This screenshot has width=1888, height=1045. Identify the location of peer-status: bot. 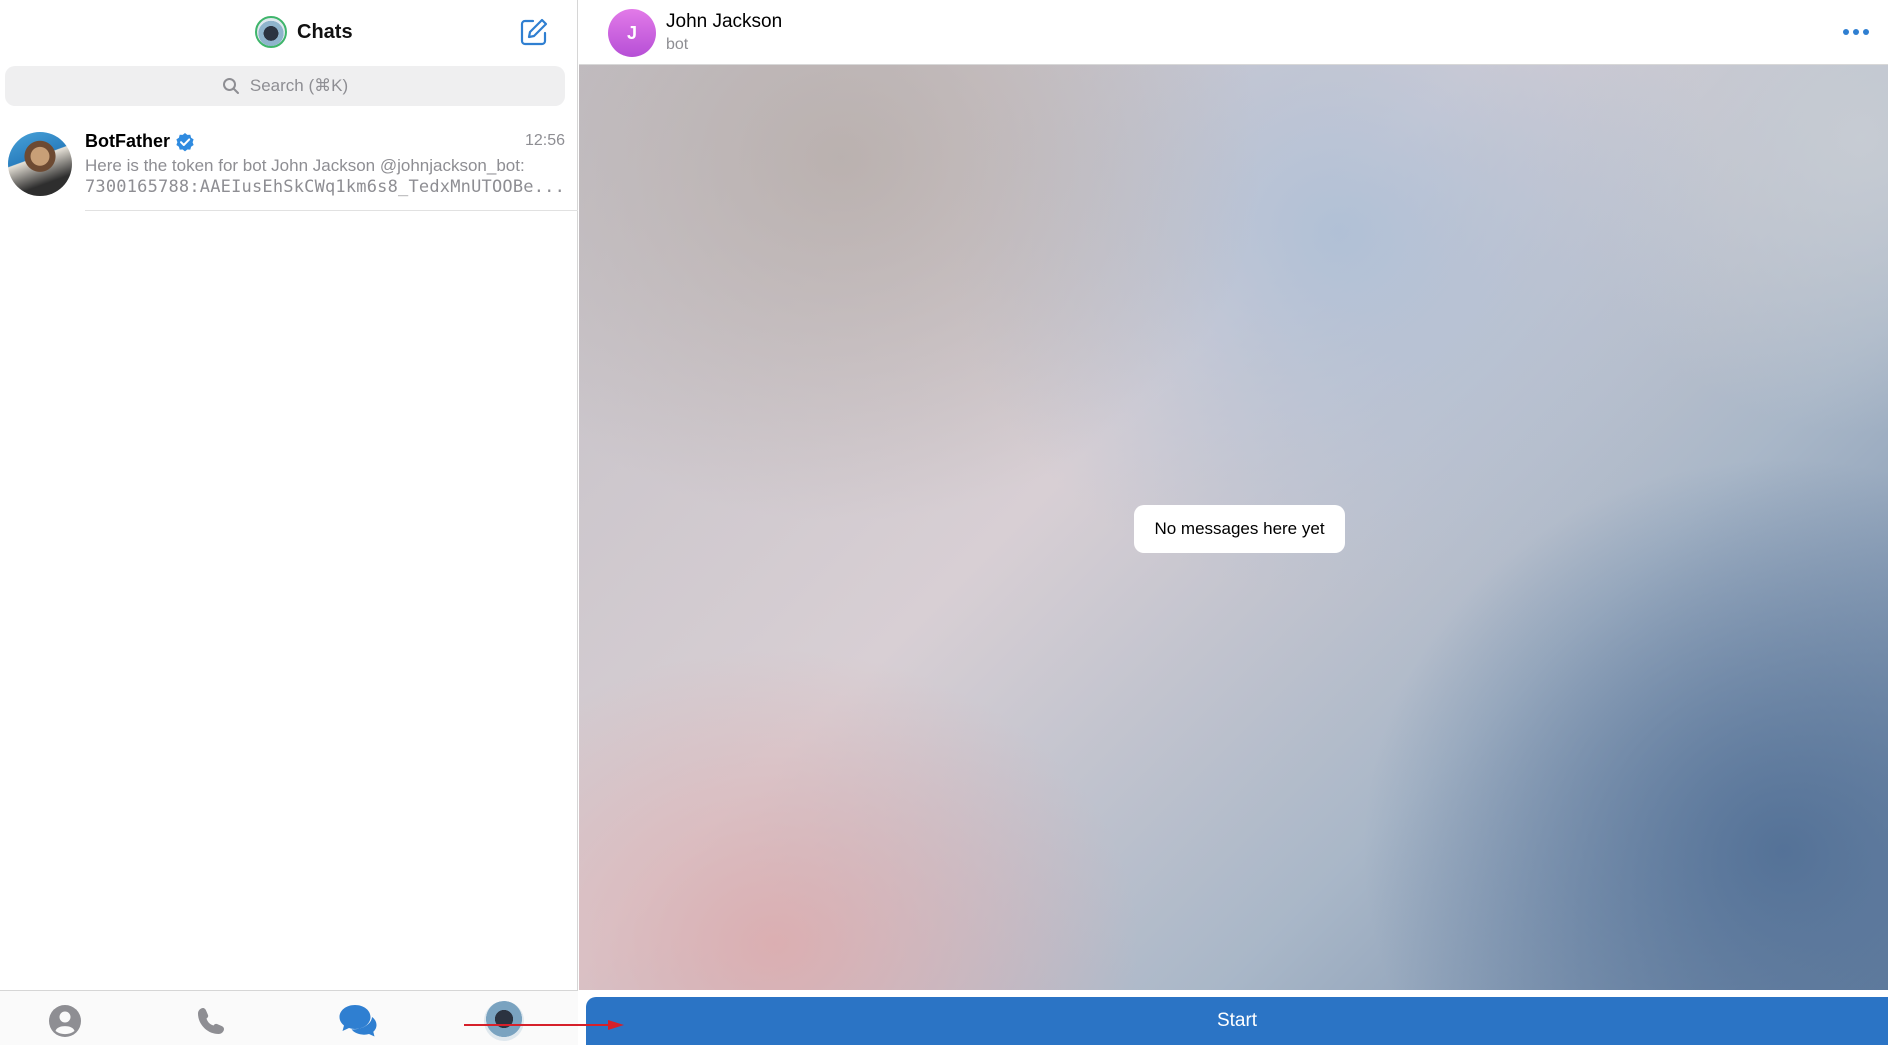
(677, 44).